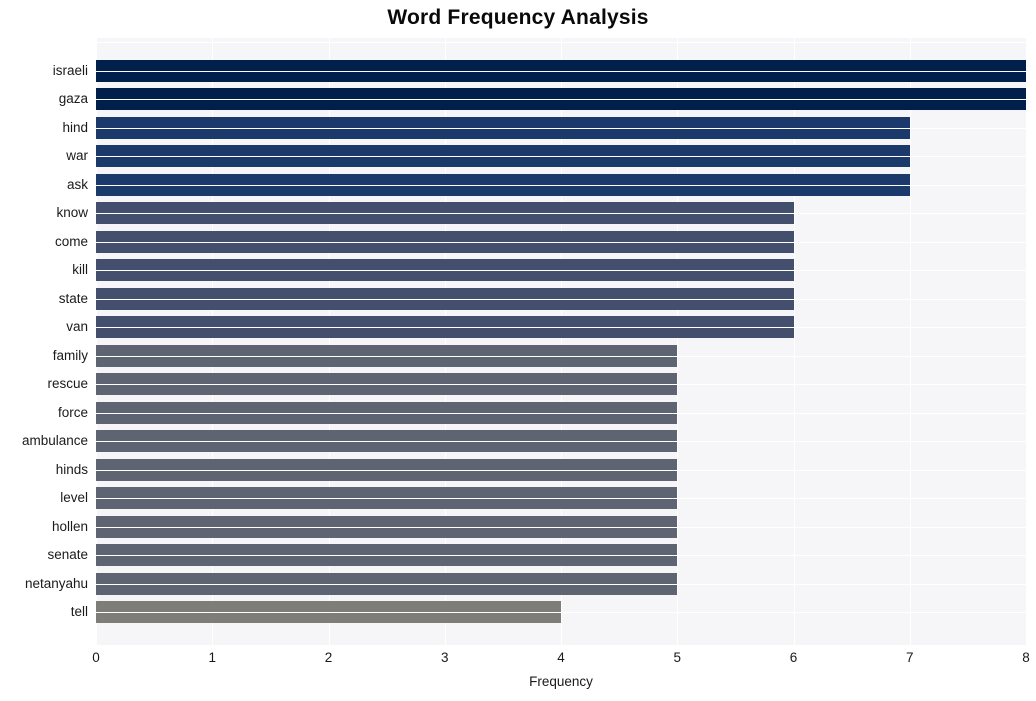 The image size is (1036, 701). I want to click on y-tick-label-state: state, so click(73, 298).